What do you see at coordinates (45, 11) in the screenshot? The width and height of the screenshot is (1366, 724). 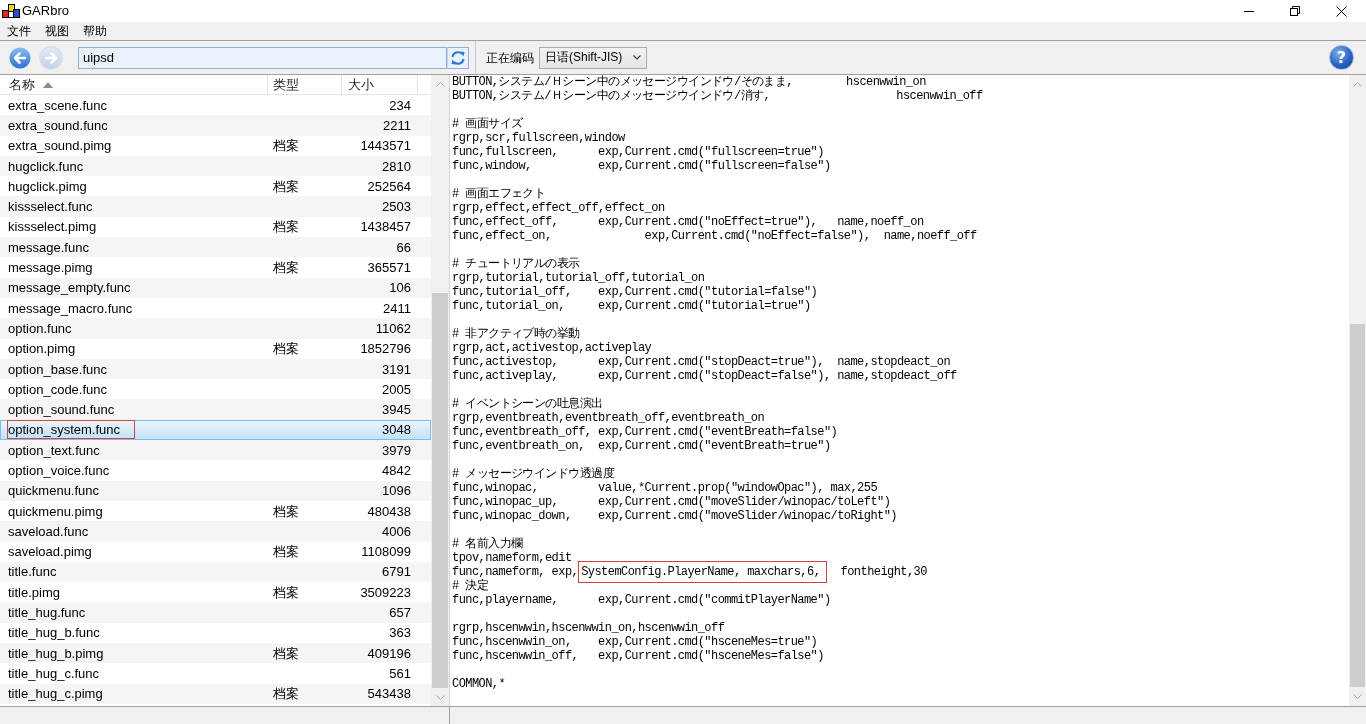 I see `window-title: GARbro` at bounding box center [45, 11].